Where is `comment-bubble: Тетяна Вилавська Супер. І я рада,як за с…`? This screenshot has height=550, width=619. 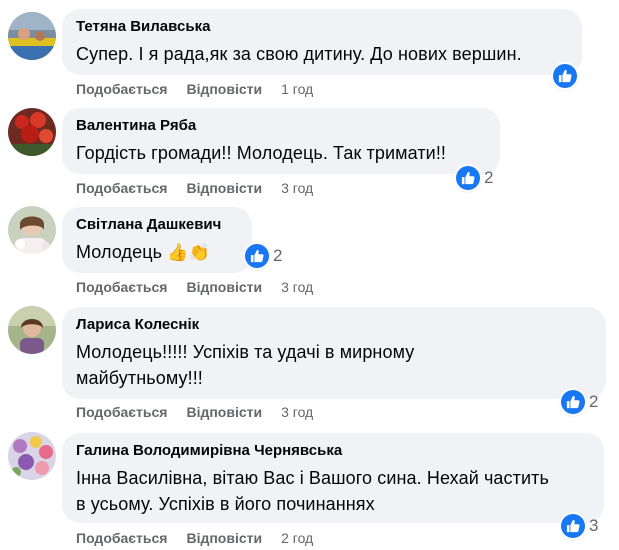 comment-bubble: Тетяна Вилавська Супер. І я рада,як за с… is located at coordinates (322, 42).